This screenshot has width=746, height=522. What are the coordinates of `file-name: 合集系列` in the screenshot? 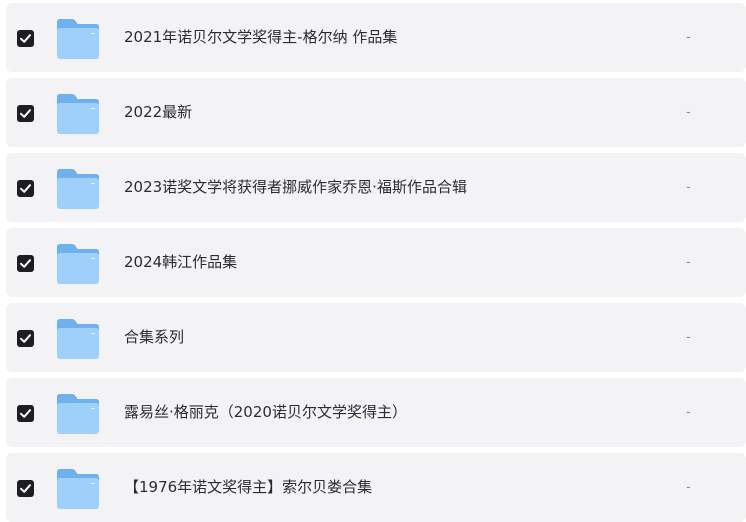 It's located at (154, 337).